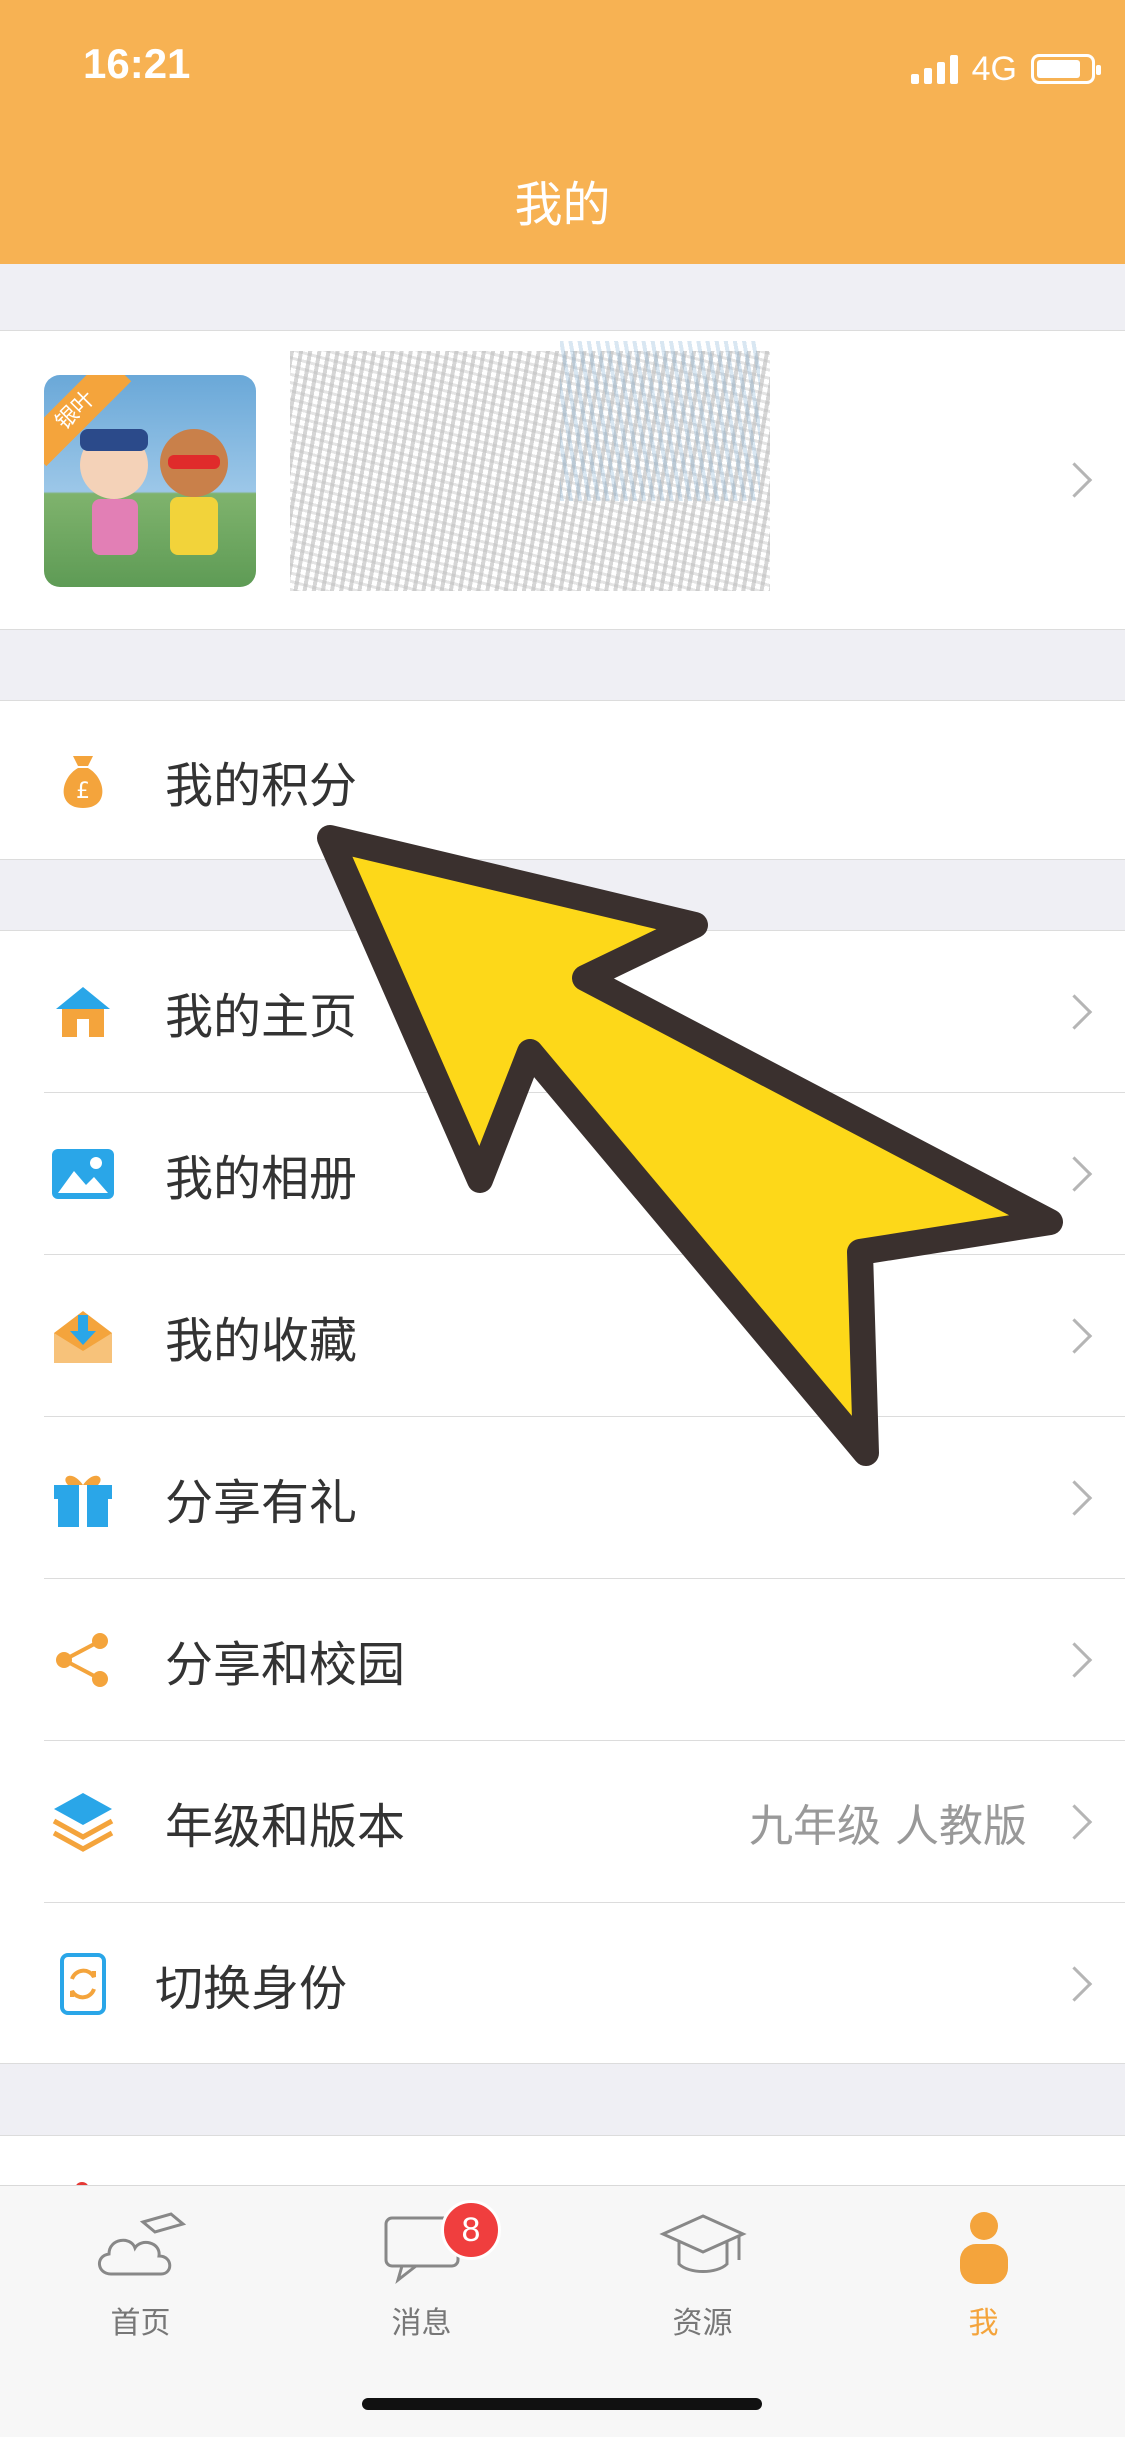 The width and height of the screenshot is (1125, 2437). I want to click on status-indicators: 4G, so click(1005, 69).